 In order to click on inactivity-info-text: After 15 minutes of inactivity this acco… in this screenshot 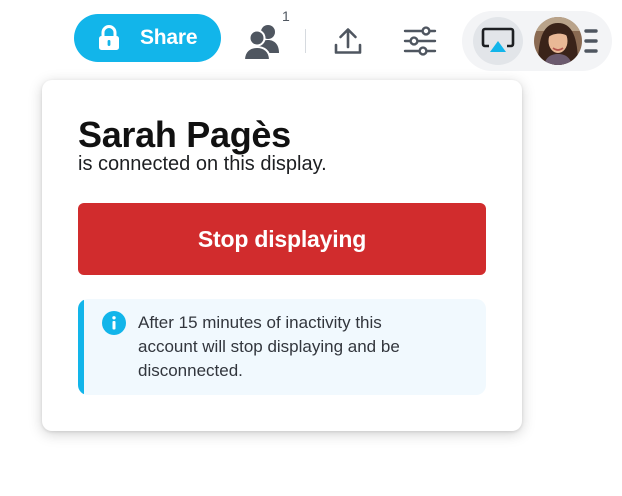, I will do `click(269, 346)`.